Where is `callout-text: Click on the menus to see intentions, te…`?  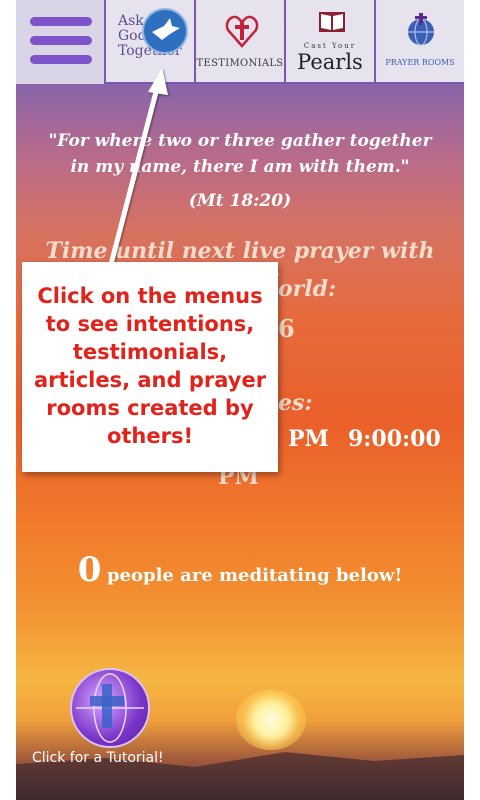 callout-text: Click on the menus to see intentions, te… is located at coordinates (150, 366).